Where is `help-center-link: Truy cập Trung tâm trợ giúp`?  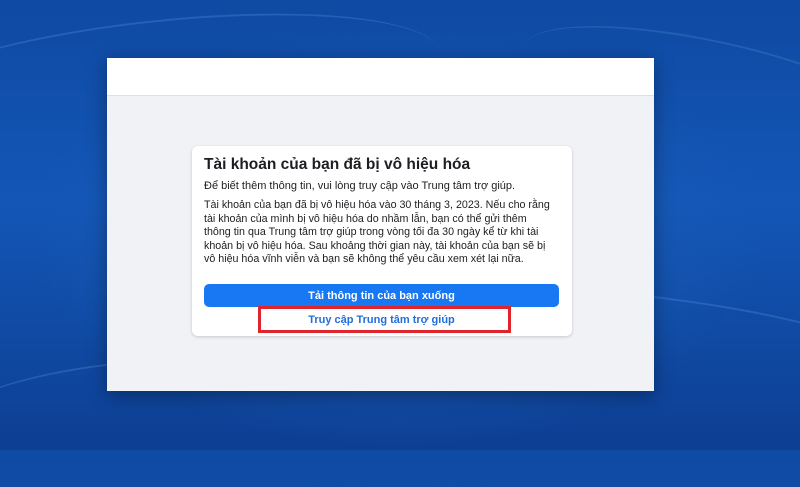
help-center-link: Truy cập Trung tâm trợ giúp is located at coordinates (381, 320).